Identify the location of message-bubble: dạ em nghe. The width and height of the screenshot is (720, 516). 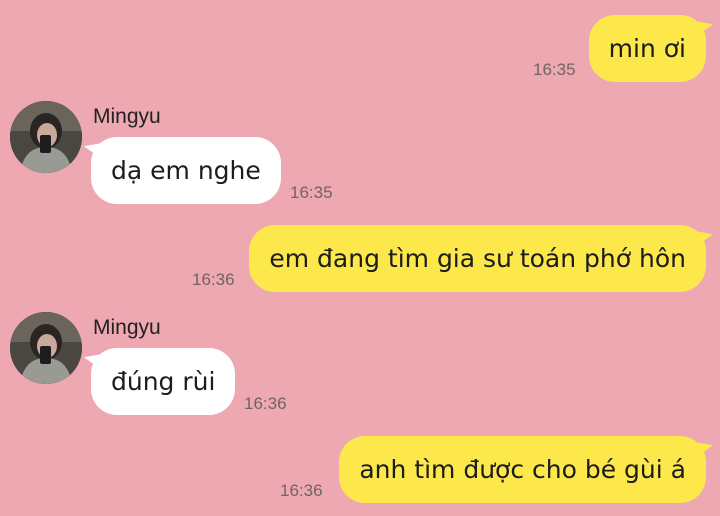
(186, 170).